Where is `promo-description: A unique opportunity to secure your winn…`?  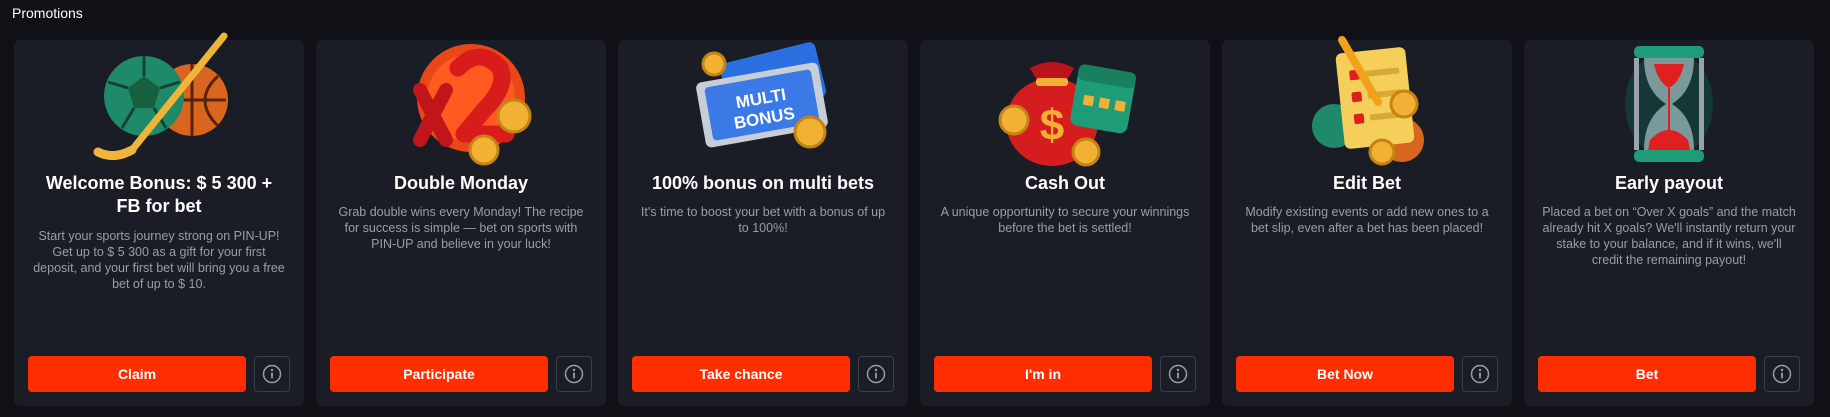
promo-description: A unique opportunity to secure your winn… is located at coordinates (1065, 220).